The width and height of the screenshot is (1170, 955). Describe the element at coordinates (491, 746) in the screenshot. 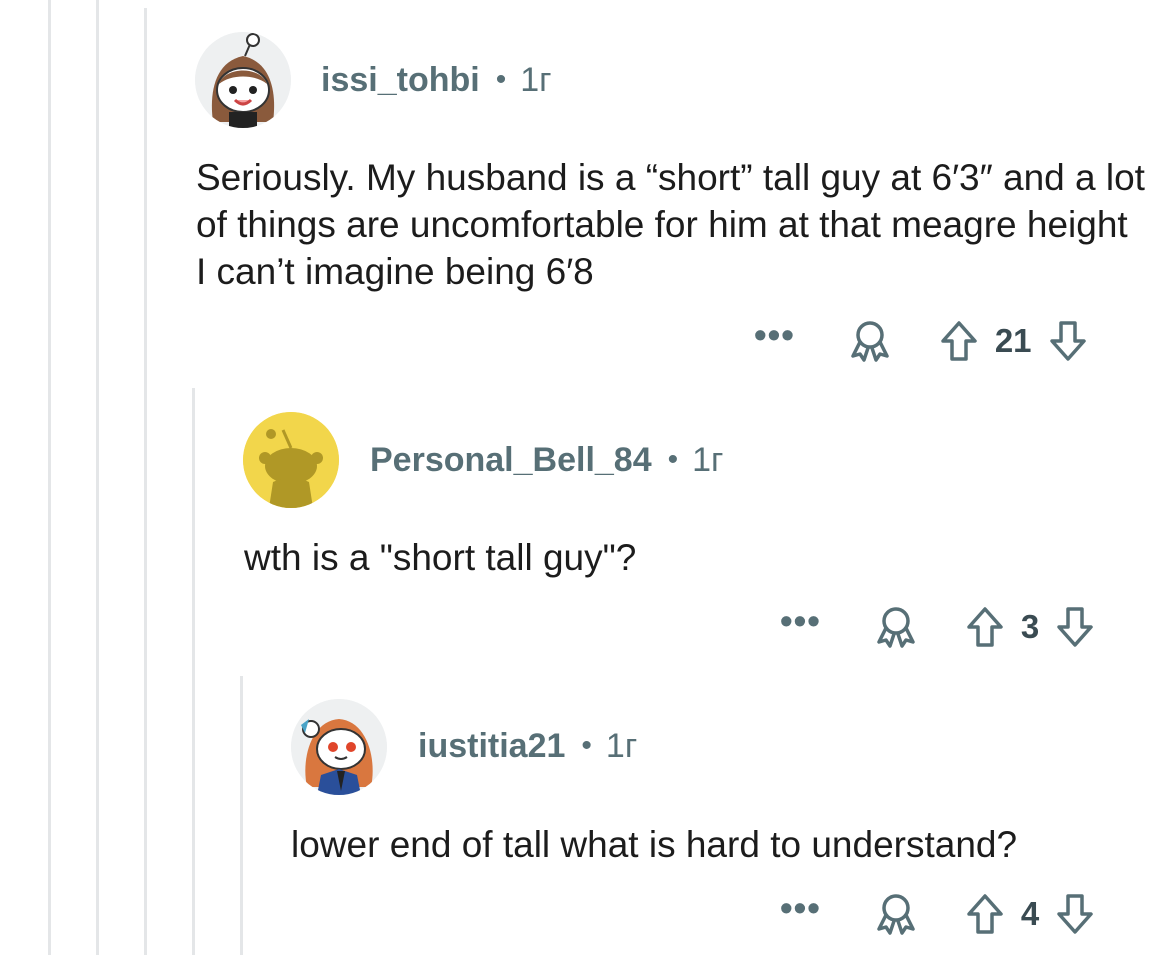

I see `username: iustitia21` at that location.